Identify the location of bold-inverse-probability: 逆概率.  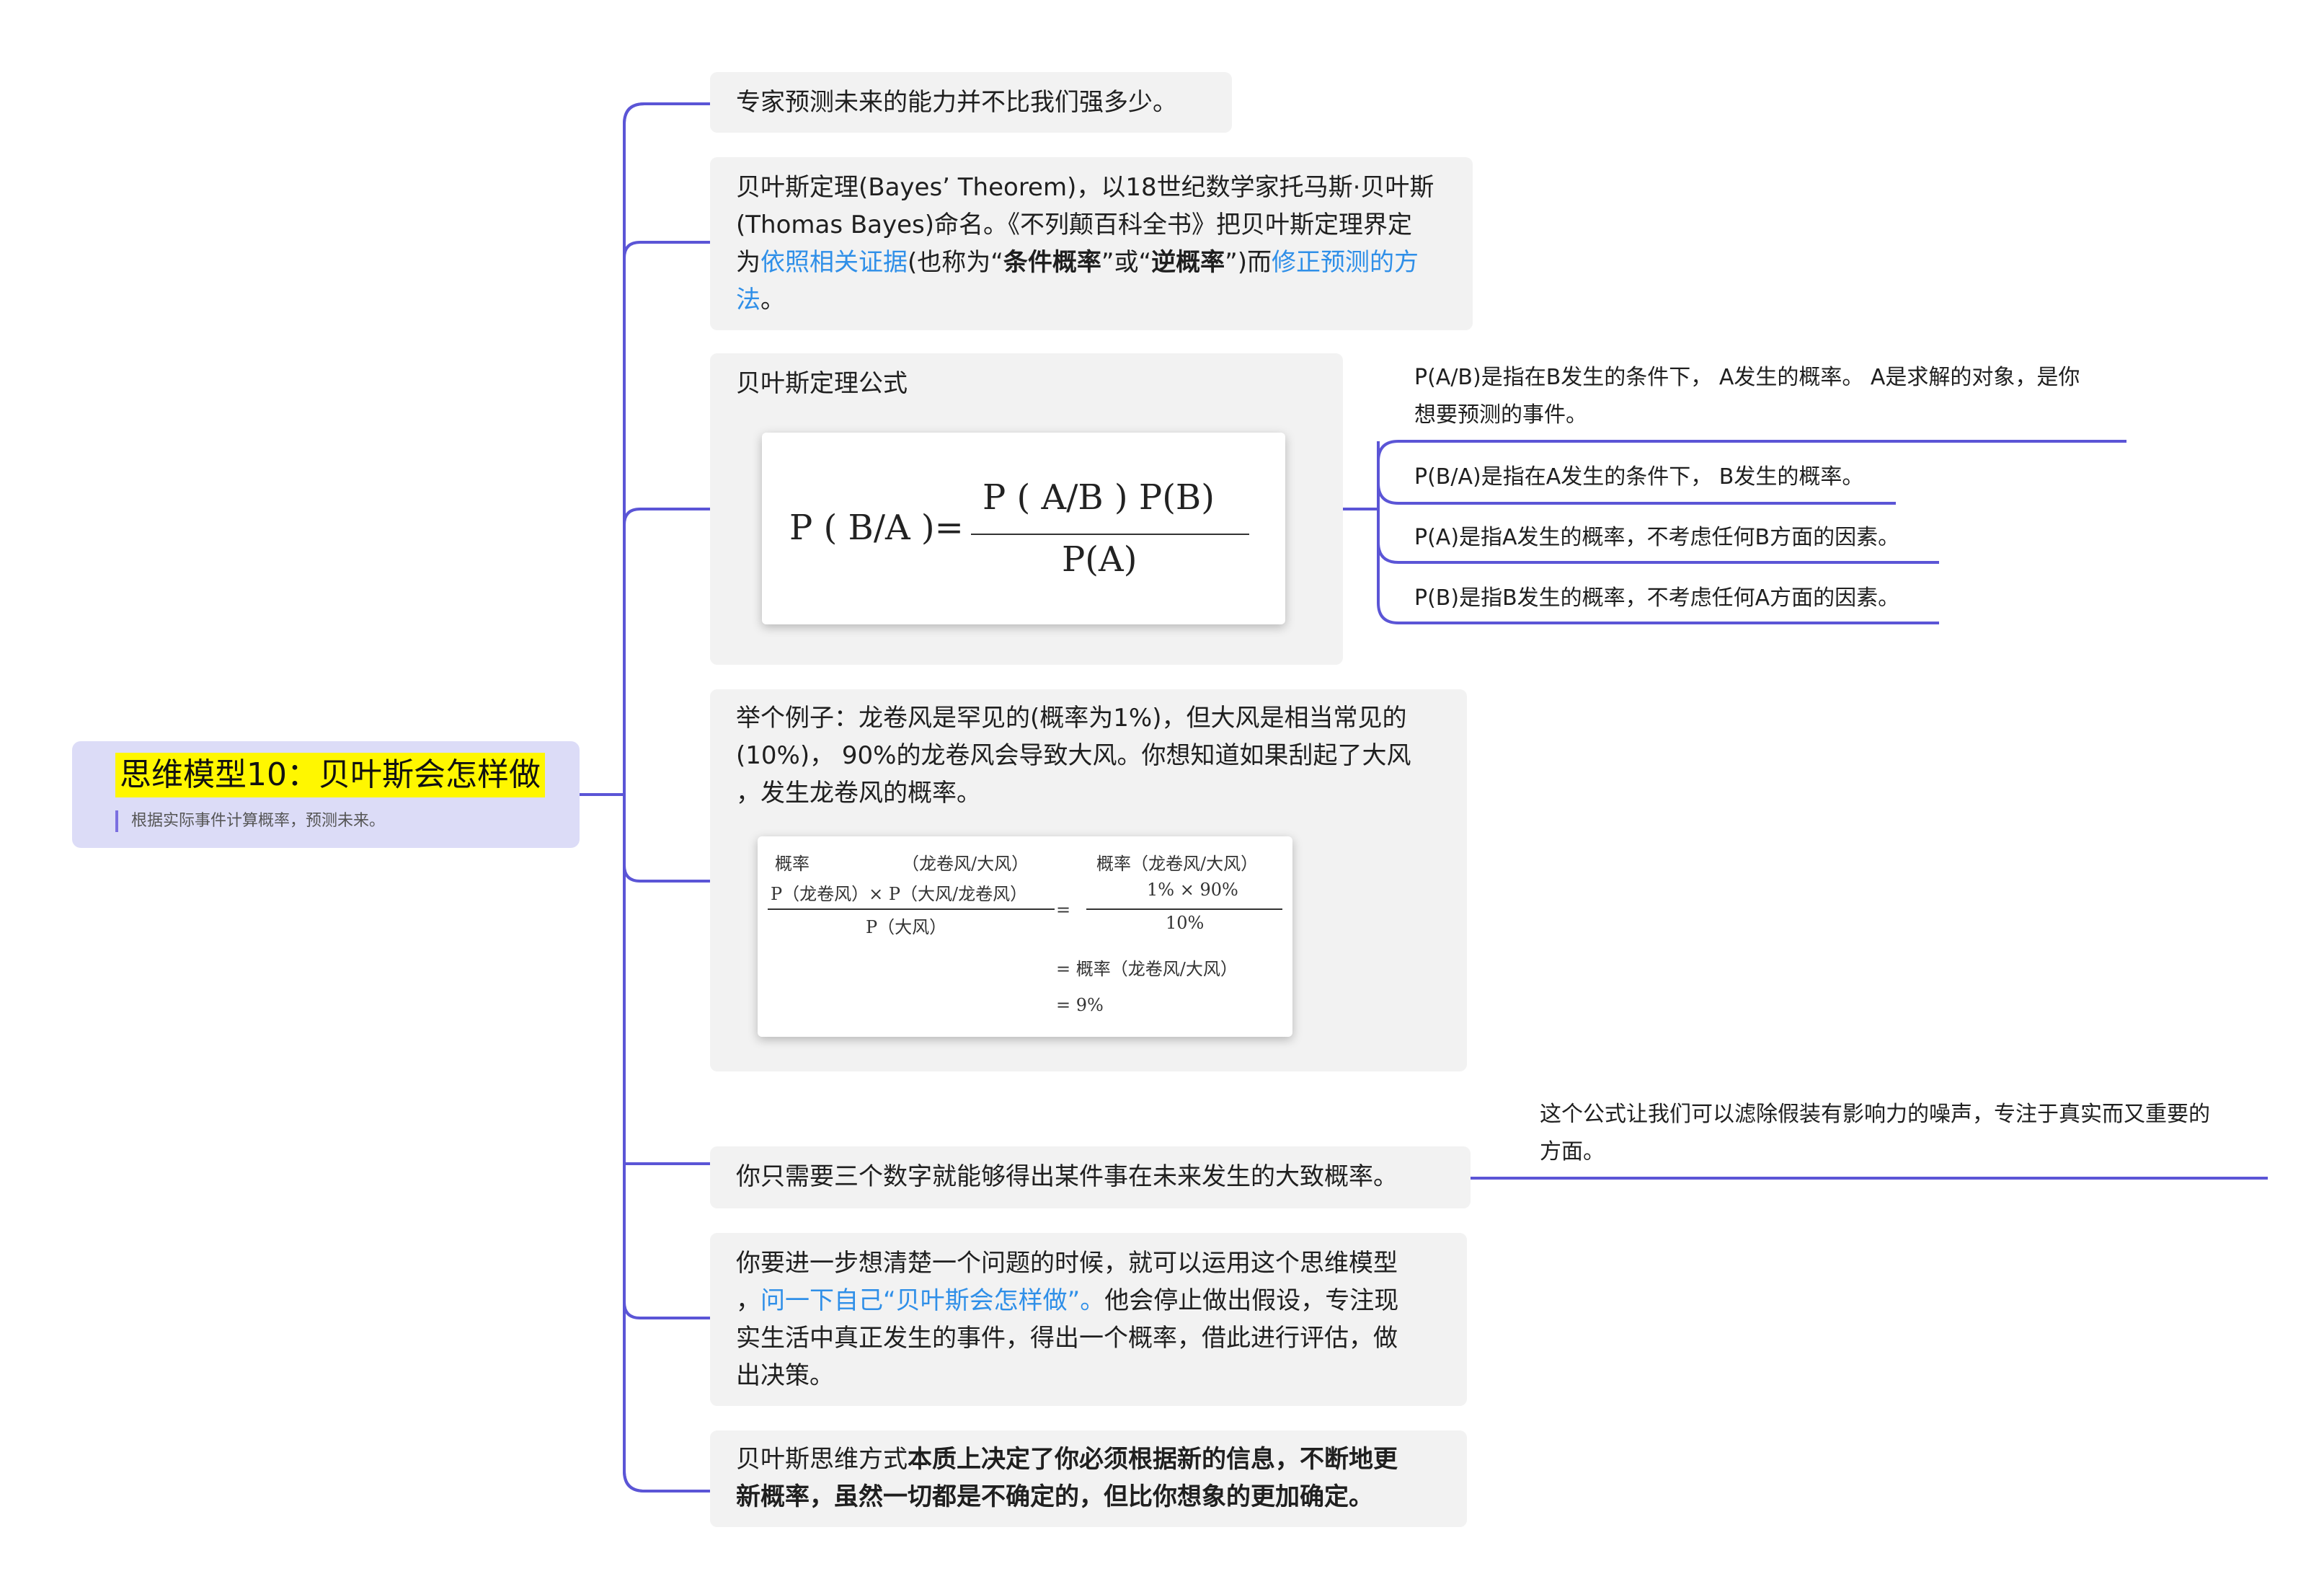
(1188, 262).